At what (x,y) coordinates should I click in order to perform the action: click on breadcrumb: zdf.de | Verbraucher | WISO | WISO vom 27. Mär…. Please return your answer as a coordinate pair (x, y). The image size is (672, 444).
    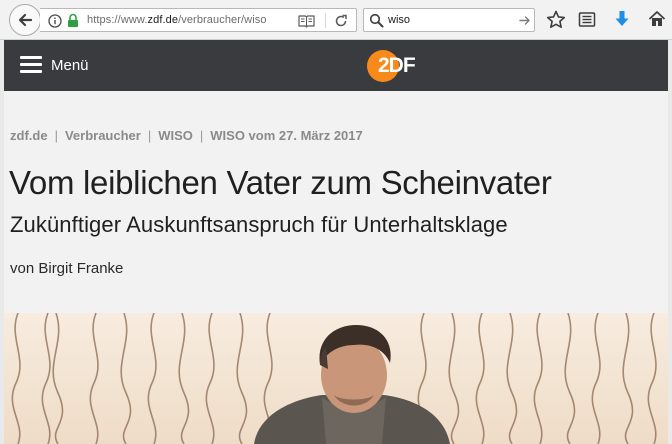
    Looking at the image, I should click on (186, 135).